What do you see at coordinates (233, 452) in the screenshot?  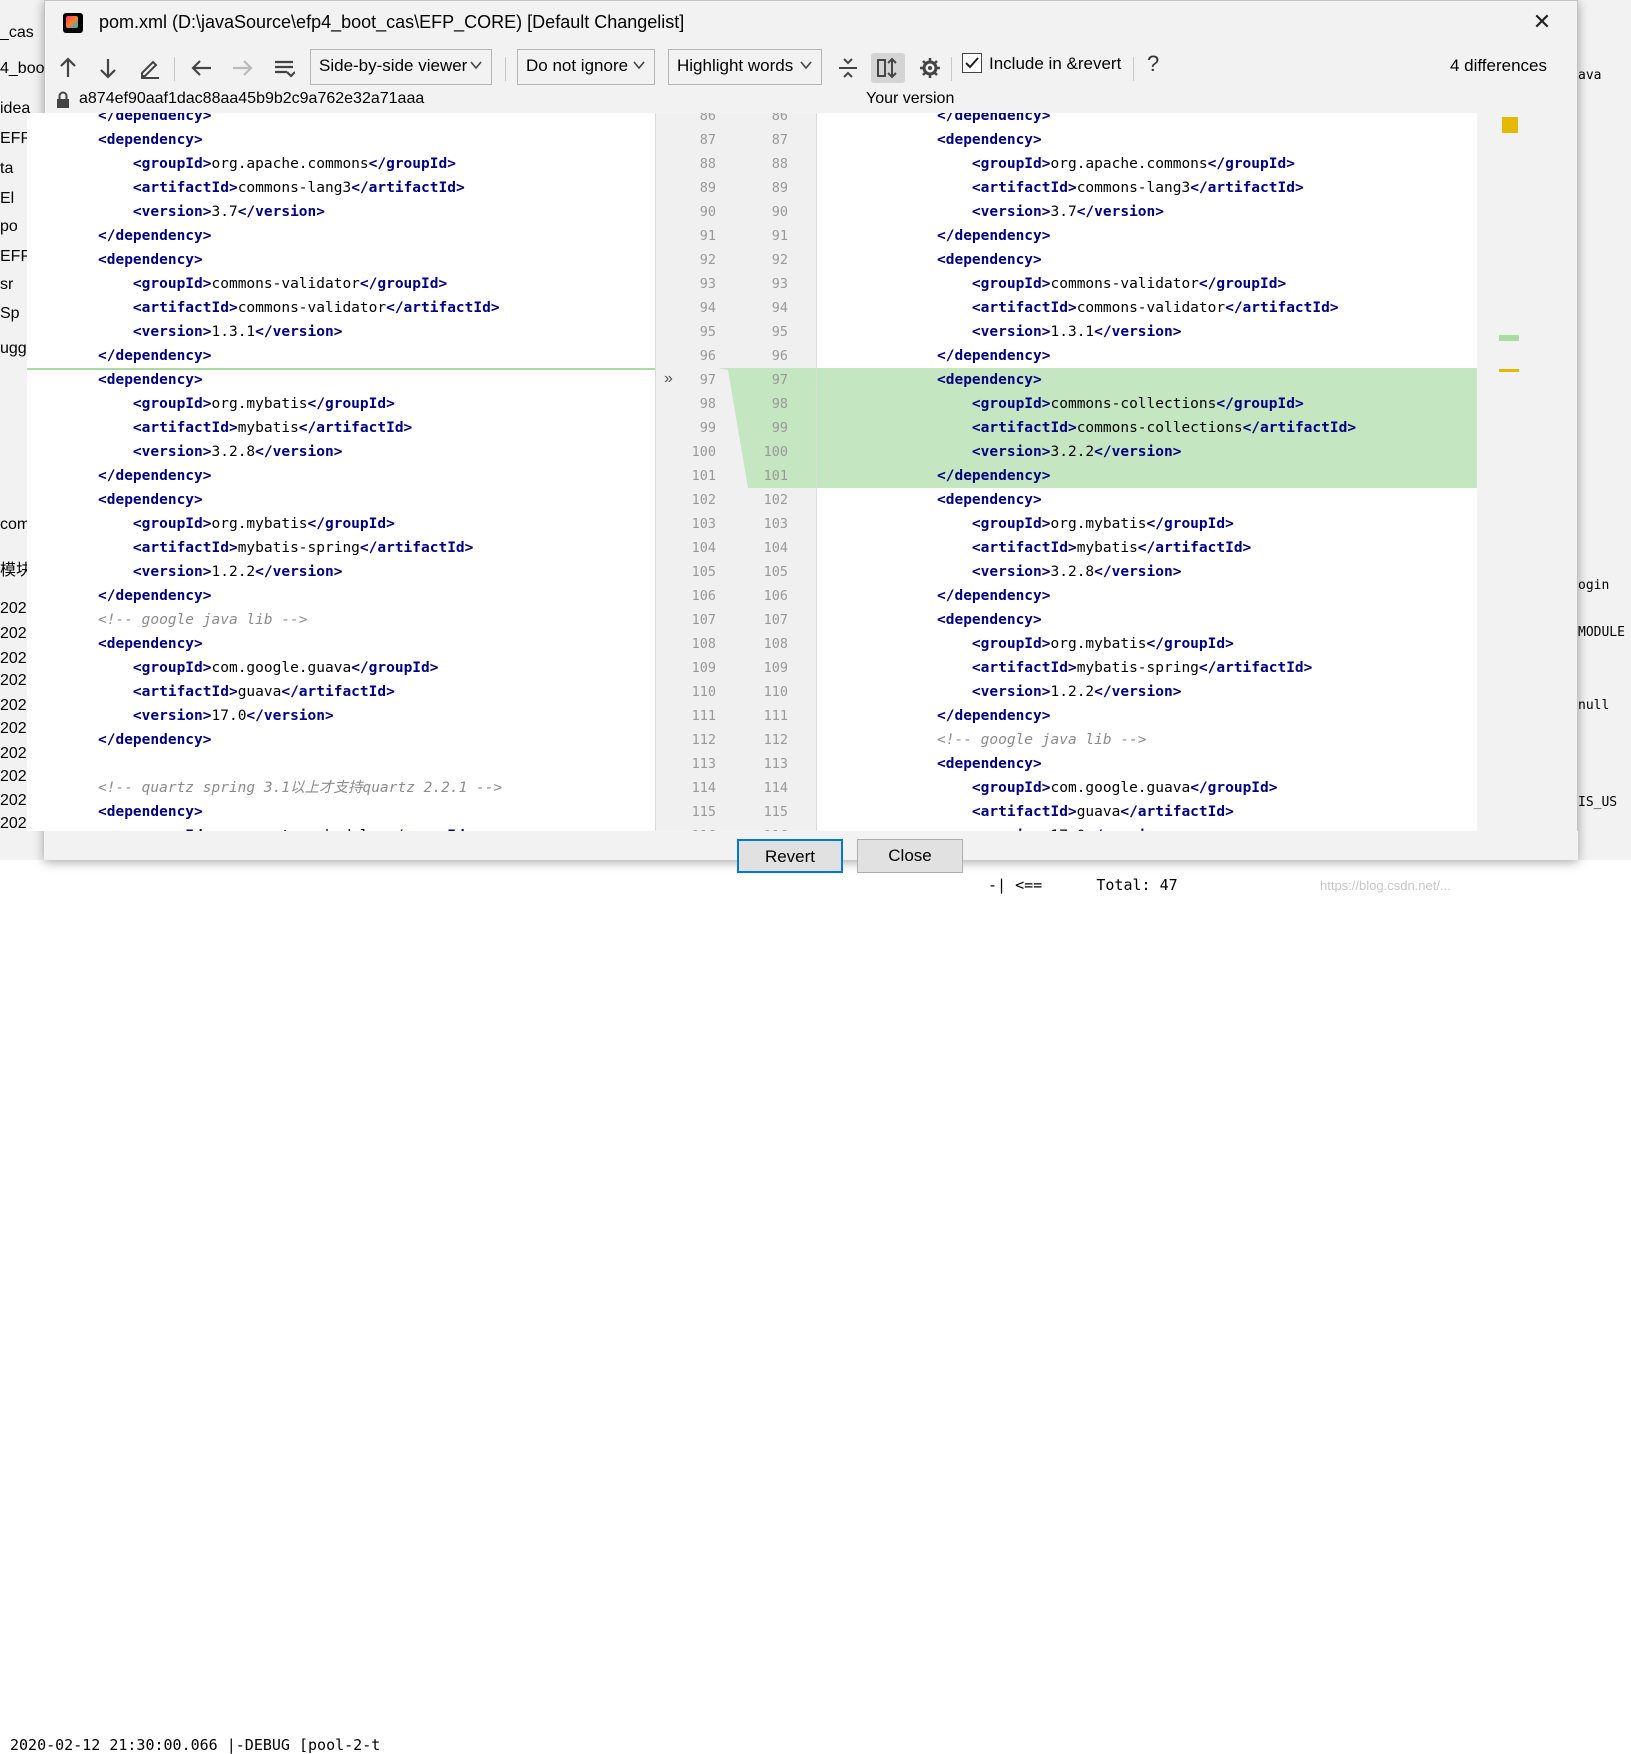 I see `xml-text: 3.2.8` at bounding box center [233, 452].